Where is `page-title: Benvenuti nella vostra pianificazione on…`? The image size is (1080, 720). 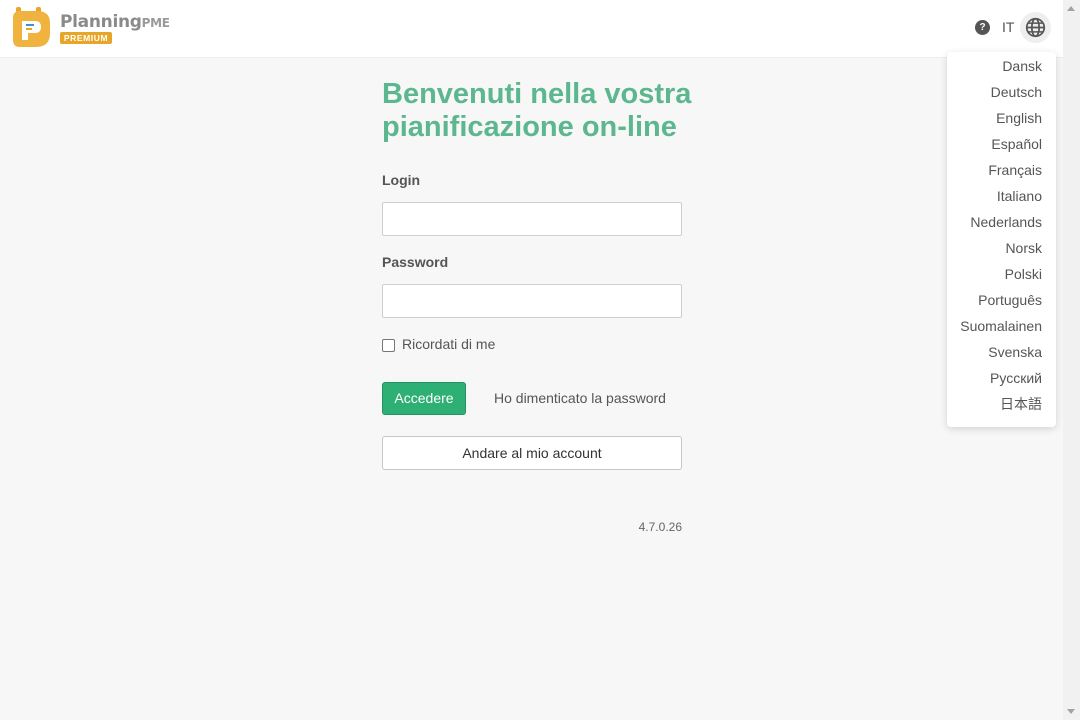
page-title: Benvenuti nella vostra pianificazione on… is located at coordinates (537, 111).